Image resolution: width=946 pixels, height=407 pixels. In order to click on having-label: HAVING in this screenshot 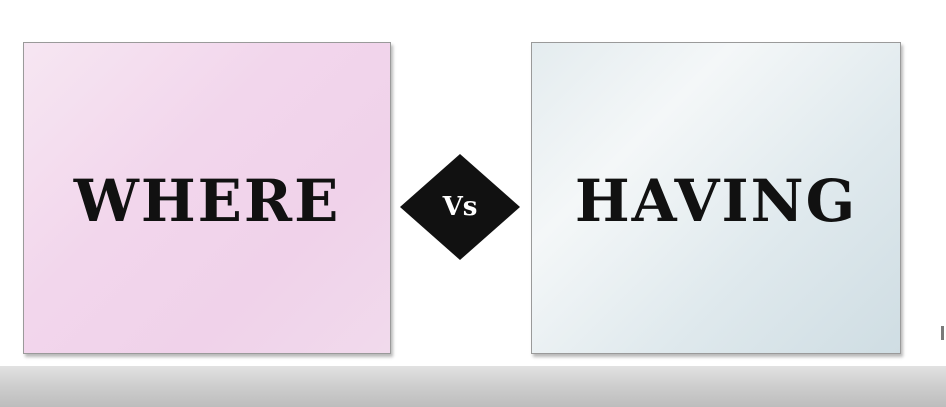, I will do `click(716, 201)`.